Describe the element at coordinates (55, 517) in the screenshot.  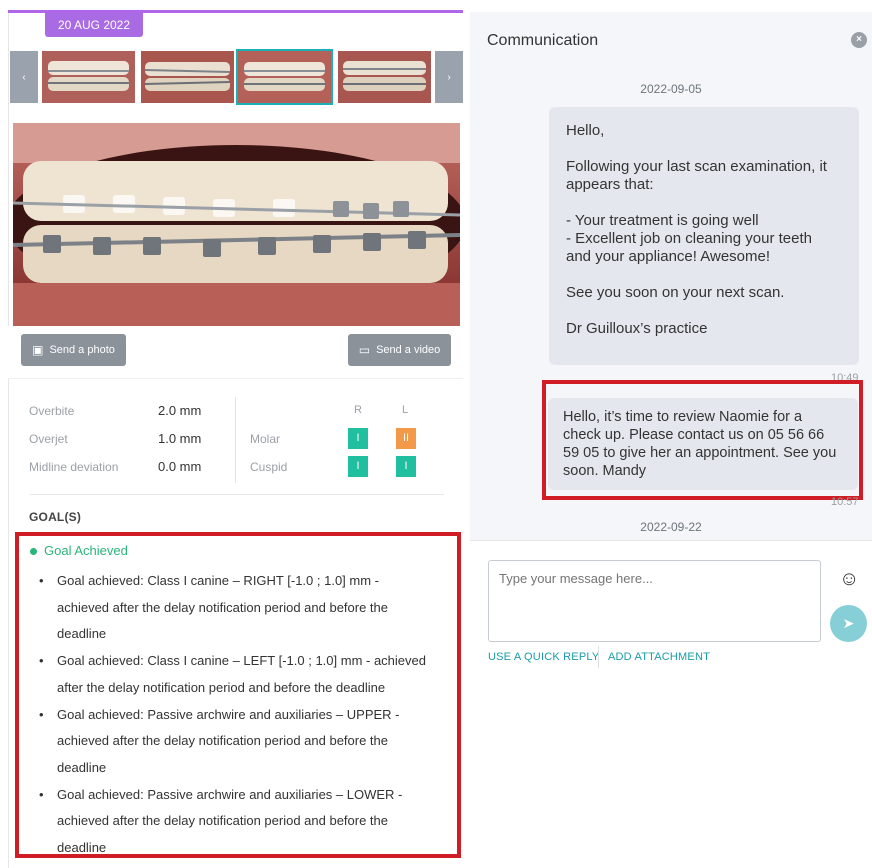
I see `goals-title: GOAL(S)` at that location.